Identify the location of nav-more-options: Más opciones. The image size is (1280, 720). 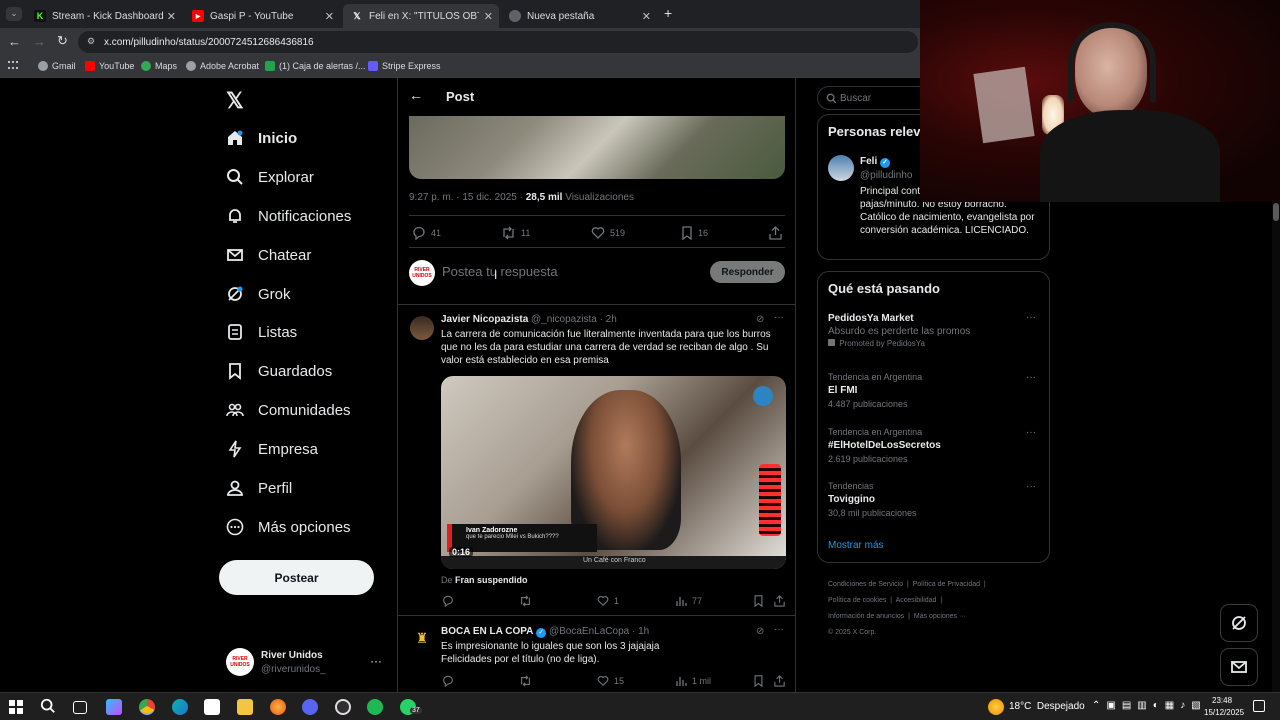
(288, 527).